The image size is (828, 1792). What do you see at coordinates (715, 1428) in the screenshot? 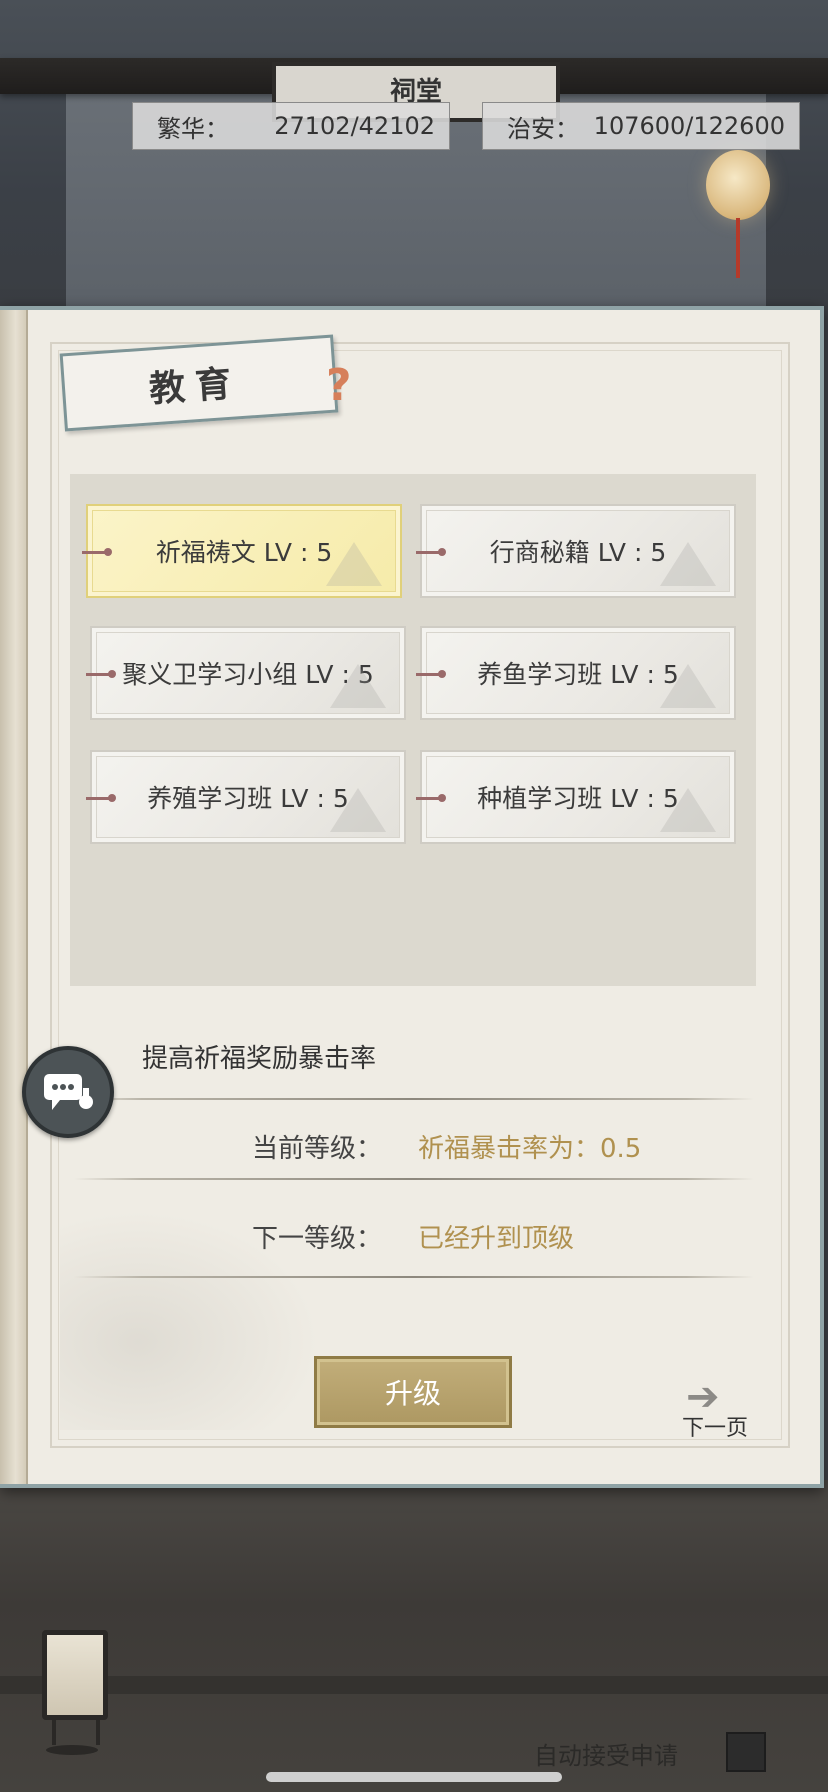
I see `next-page-label: 下一页` at bounding box center [715, 1428].